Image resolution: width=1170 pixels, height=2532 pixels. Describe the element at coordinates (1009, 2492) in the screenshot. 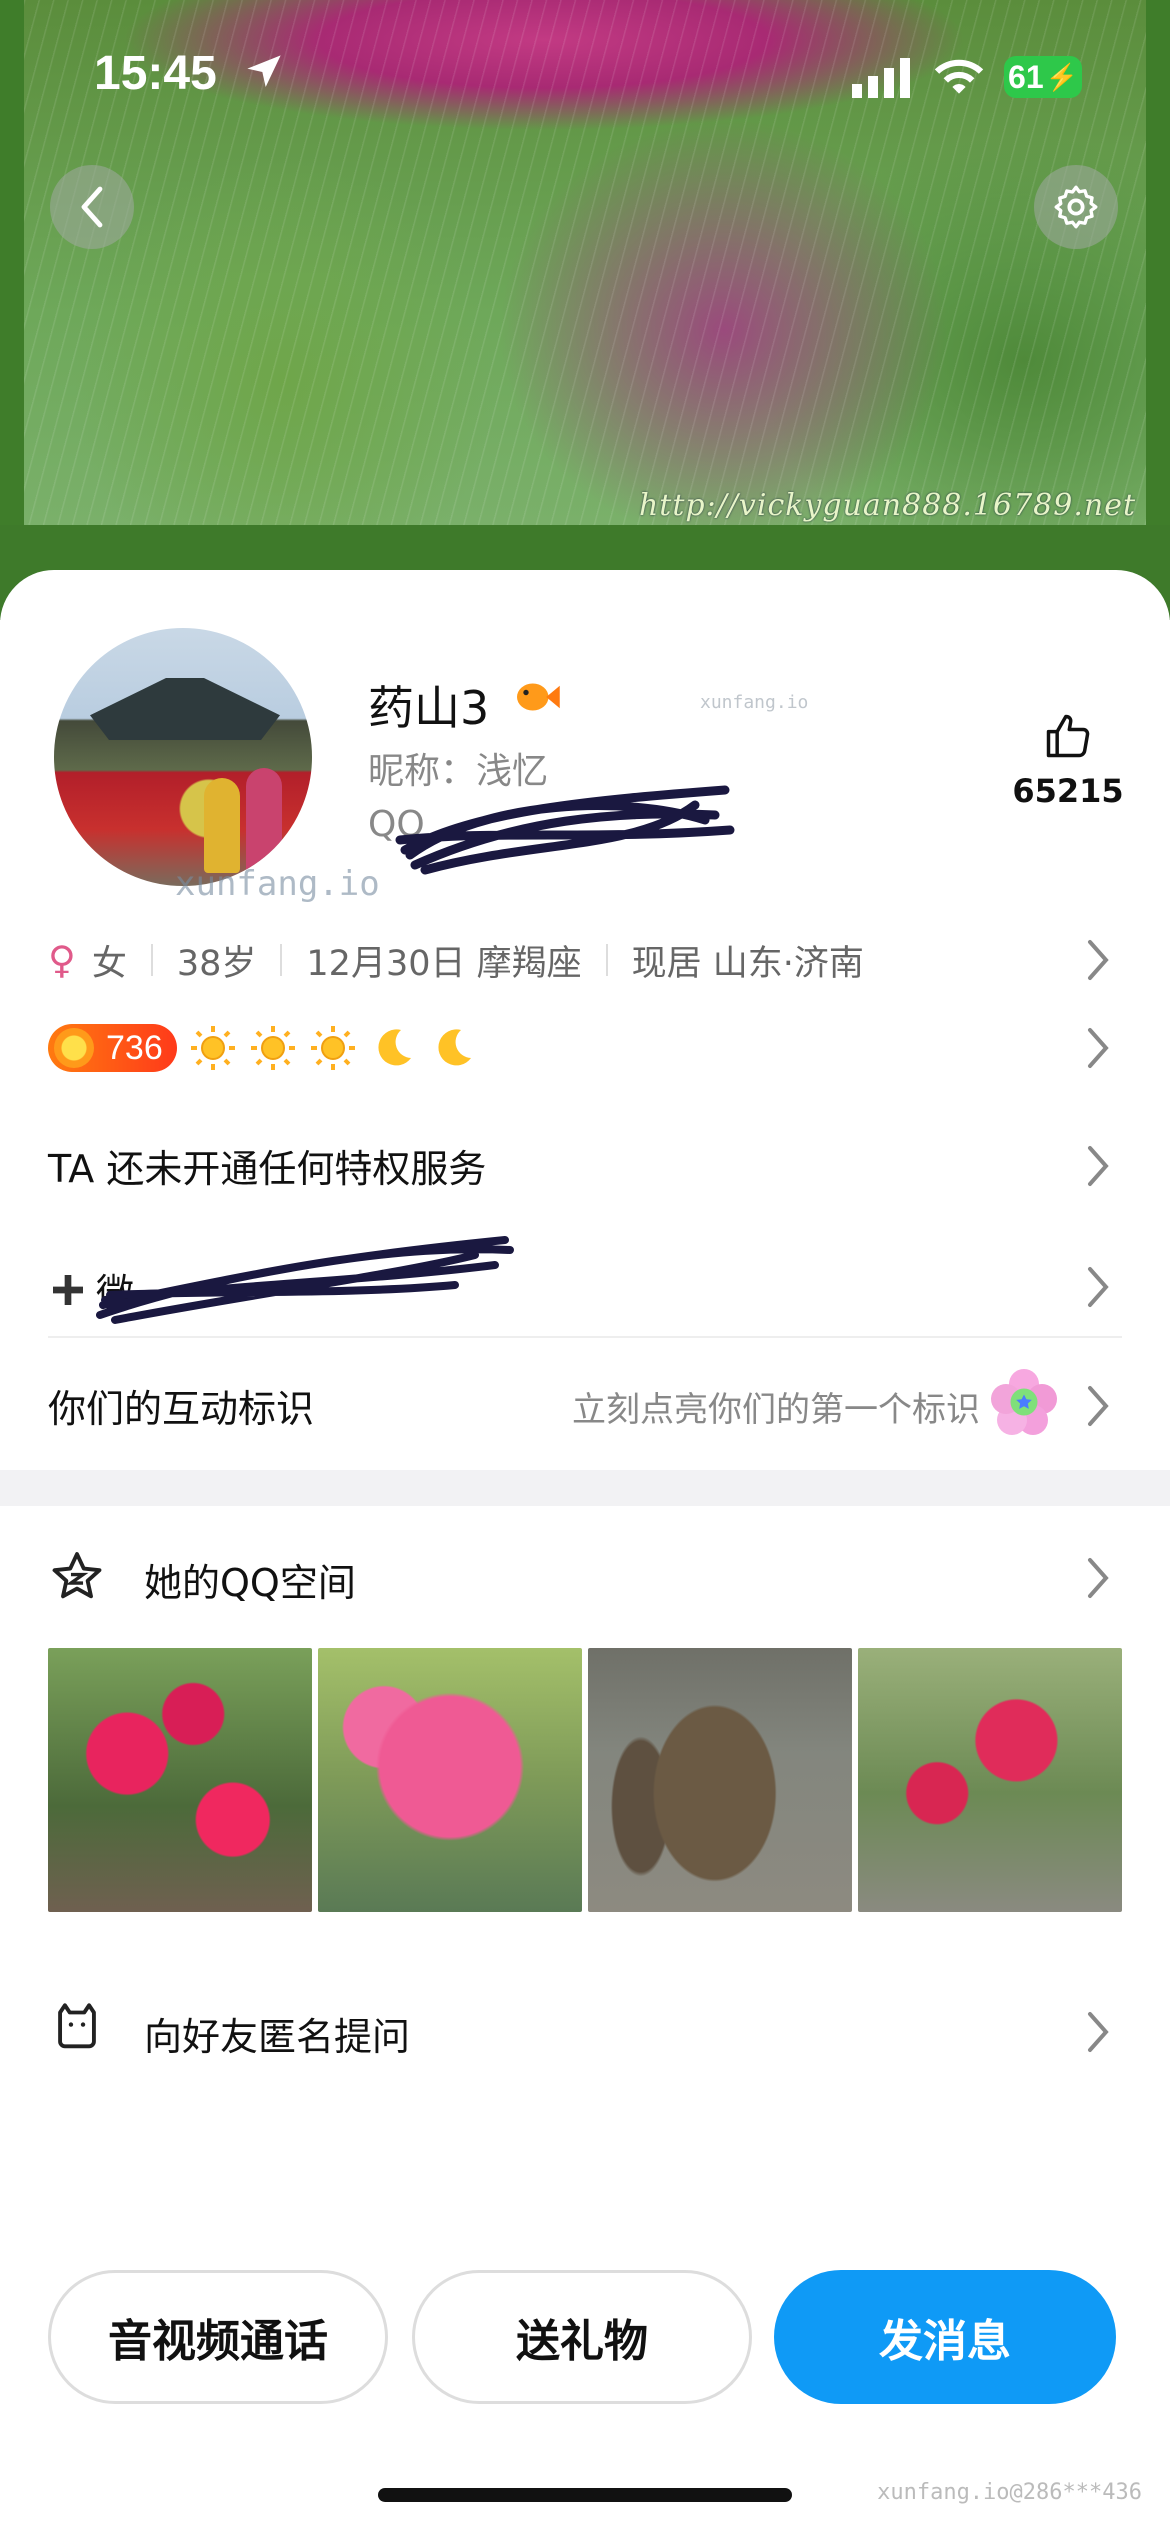

I see `footer-watermark: xunfang.io@286***436` at that location.